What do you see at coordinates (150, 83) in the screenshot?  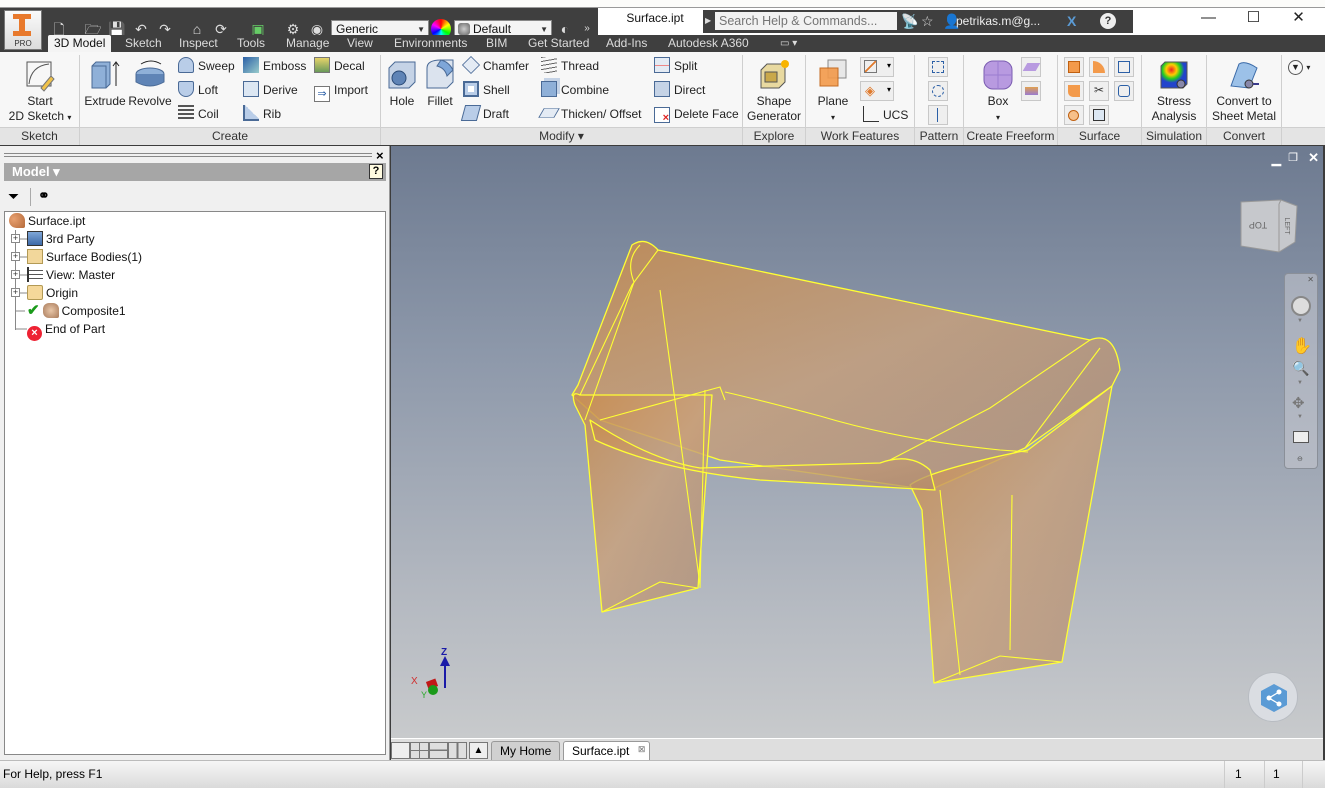 I see `revolve-button: Revolve` at bounding box center [150, 83].